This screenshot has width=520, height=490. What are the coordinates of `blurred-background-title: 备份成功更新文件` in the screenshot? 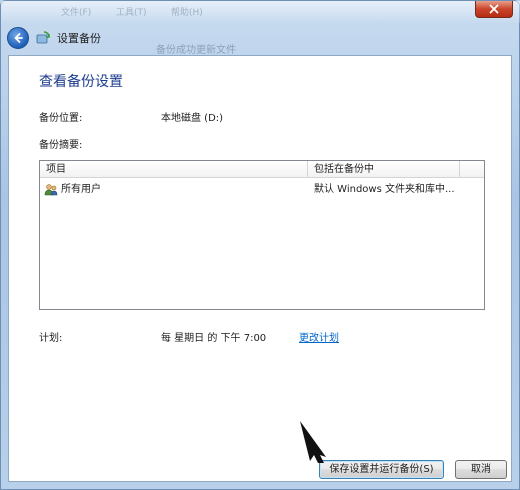 It's located at (196, 50).